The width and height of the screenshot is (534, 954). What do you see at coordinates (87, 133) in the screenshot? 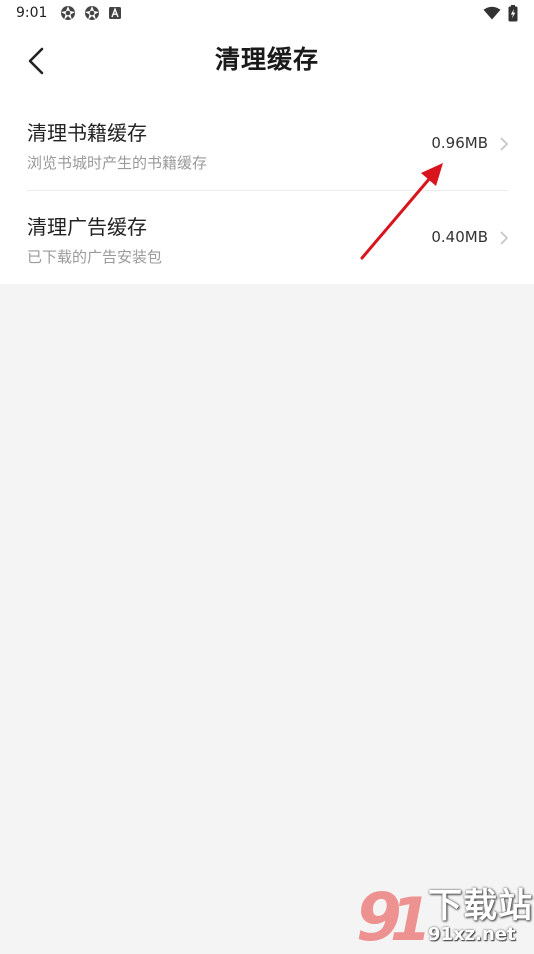
I see `row-title: 清理书籍缓存` at bounding box center [87, 133].